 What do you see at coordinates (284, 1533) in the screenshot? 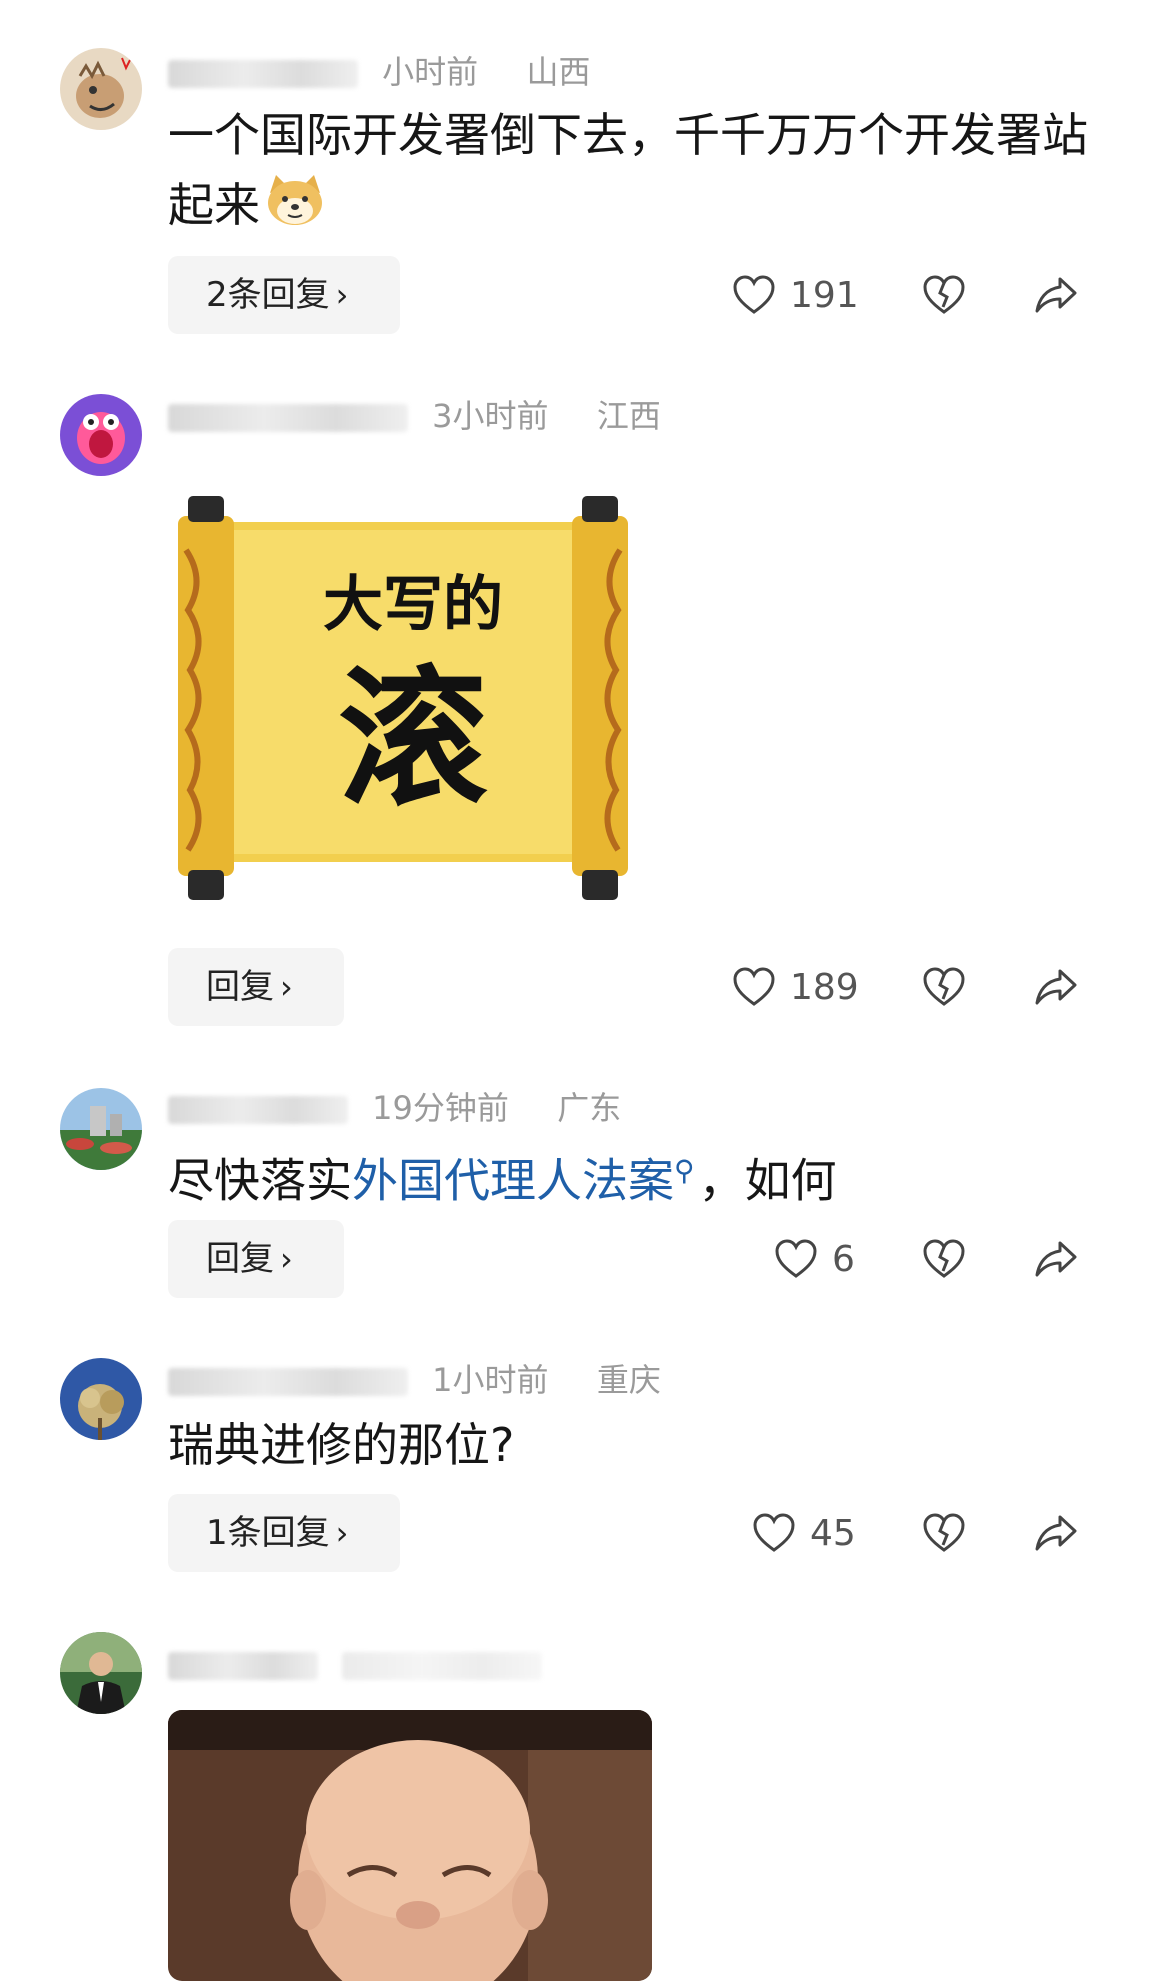
I see `reply-button: 1条回复 ›` at bounding box center [284, 1533].